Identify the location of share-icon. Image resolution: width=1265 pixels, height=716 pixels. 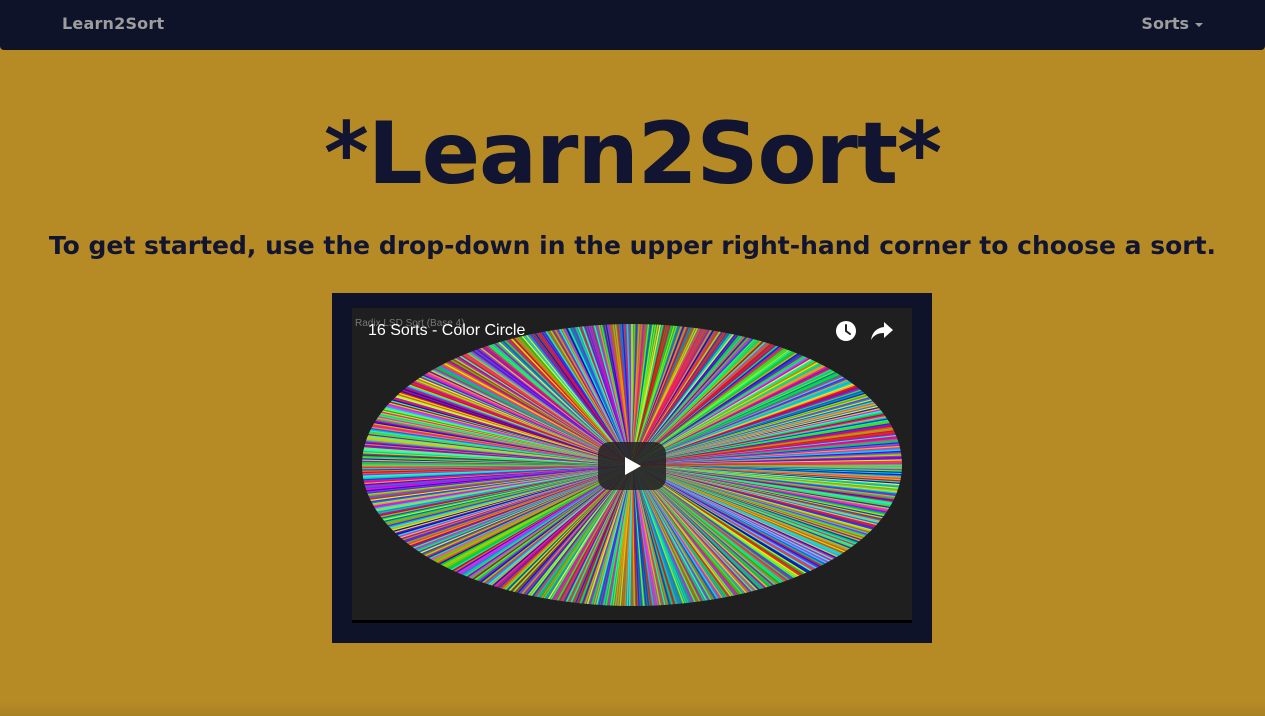
(882, 331).